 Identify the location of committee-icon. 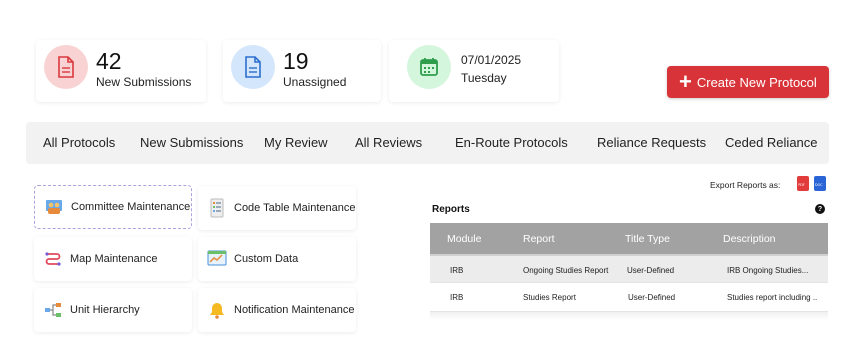
(54, 207).